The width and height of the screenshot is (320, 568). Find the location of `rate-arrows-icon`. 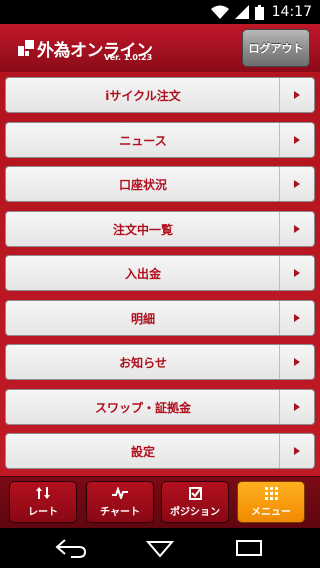

rate-arrows-icon is located at coordinates (43, 493).